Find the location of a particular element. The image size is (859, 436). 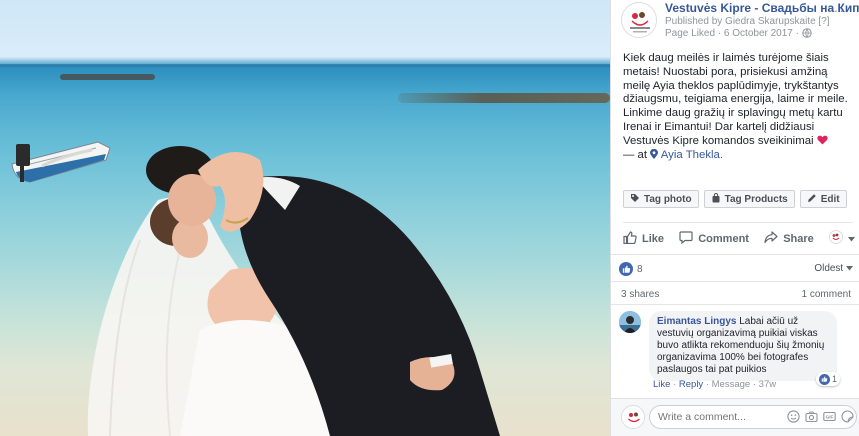

share-arrow-icon is located at coordinates (771, 238).